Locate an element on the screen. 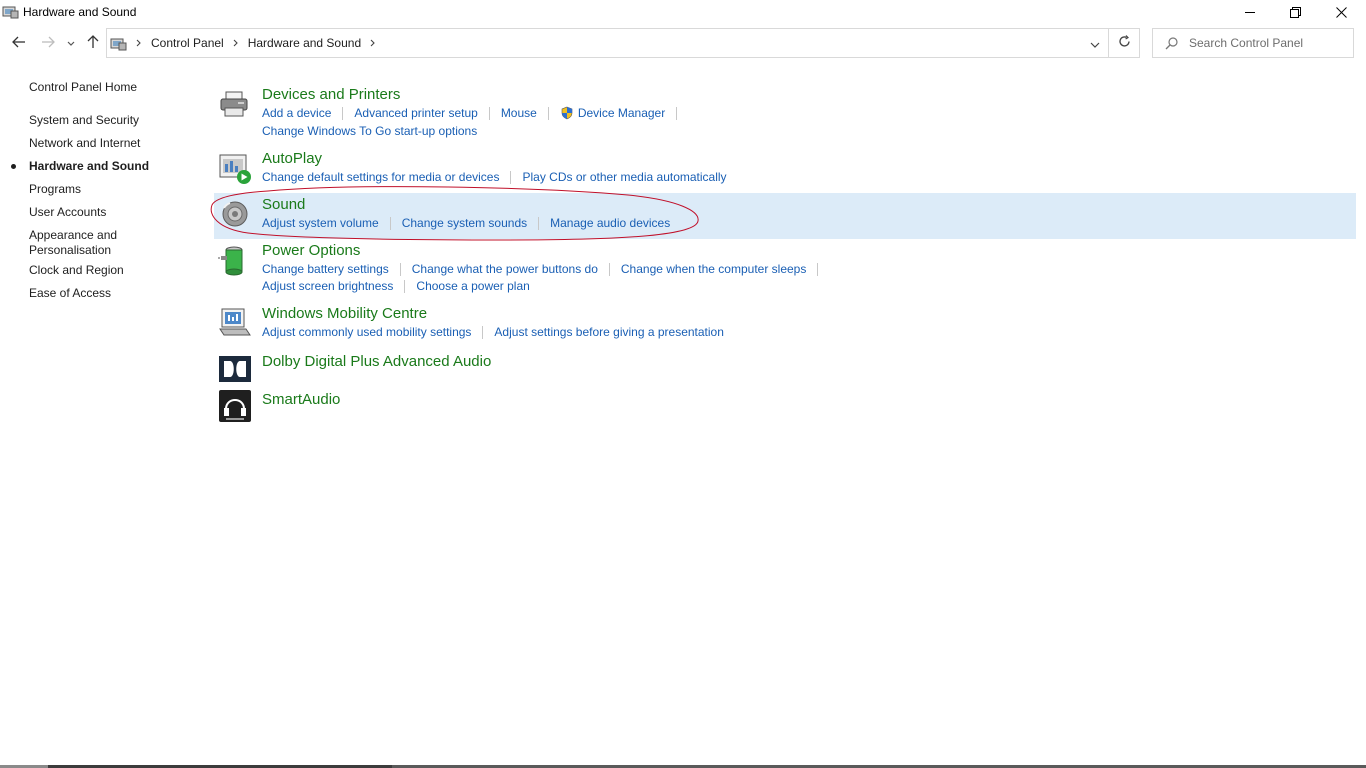  breadcrumb-control-panel: Control Panel is located at coordinates (187, 43).